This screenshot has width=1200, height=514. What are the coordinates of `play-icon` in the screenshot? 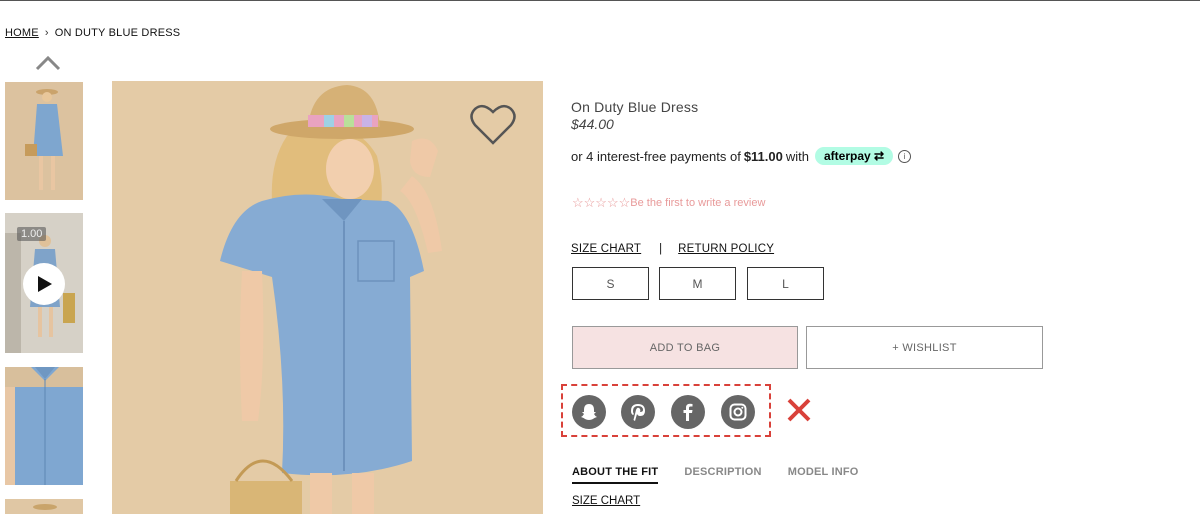 It's located at (45, 284).